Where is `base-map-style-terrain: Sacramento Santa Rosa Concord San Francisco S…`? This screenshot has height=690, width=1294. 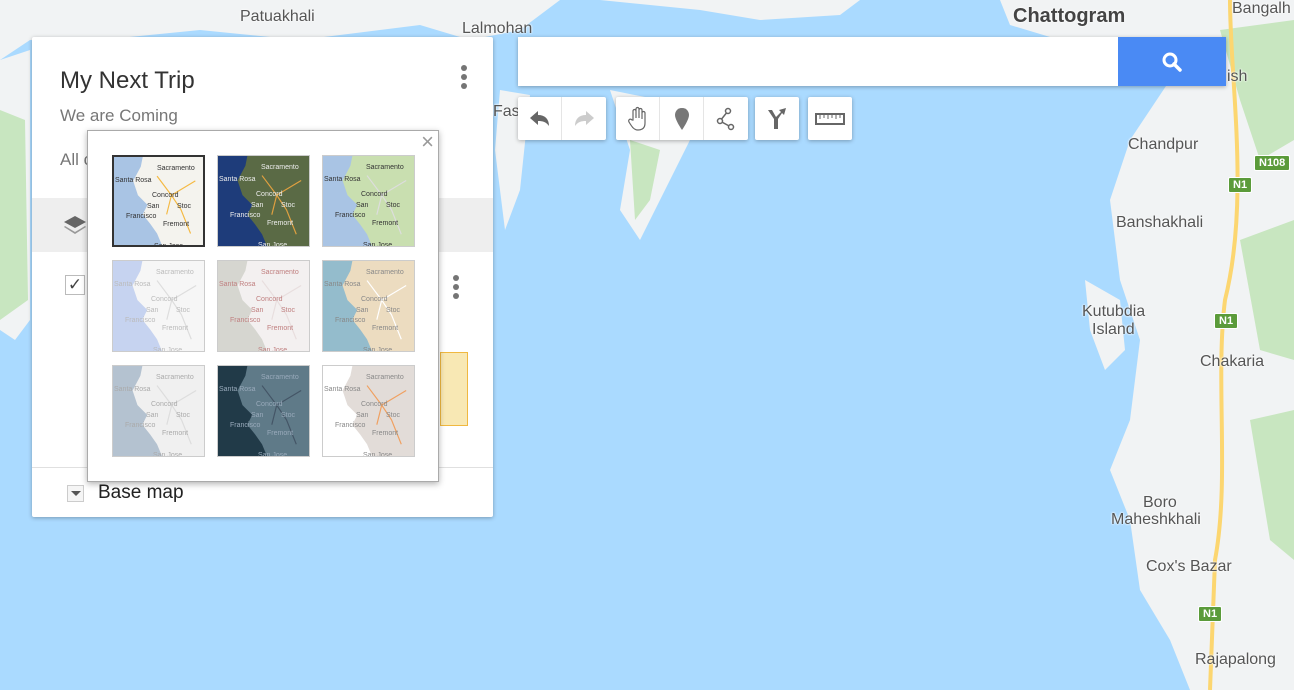 base-map-style-terrain: Sacramento Santa Rosa Concord San Francisco S… is located at coordinates (368, 201).